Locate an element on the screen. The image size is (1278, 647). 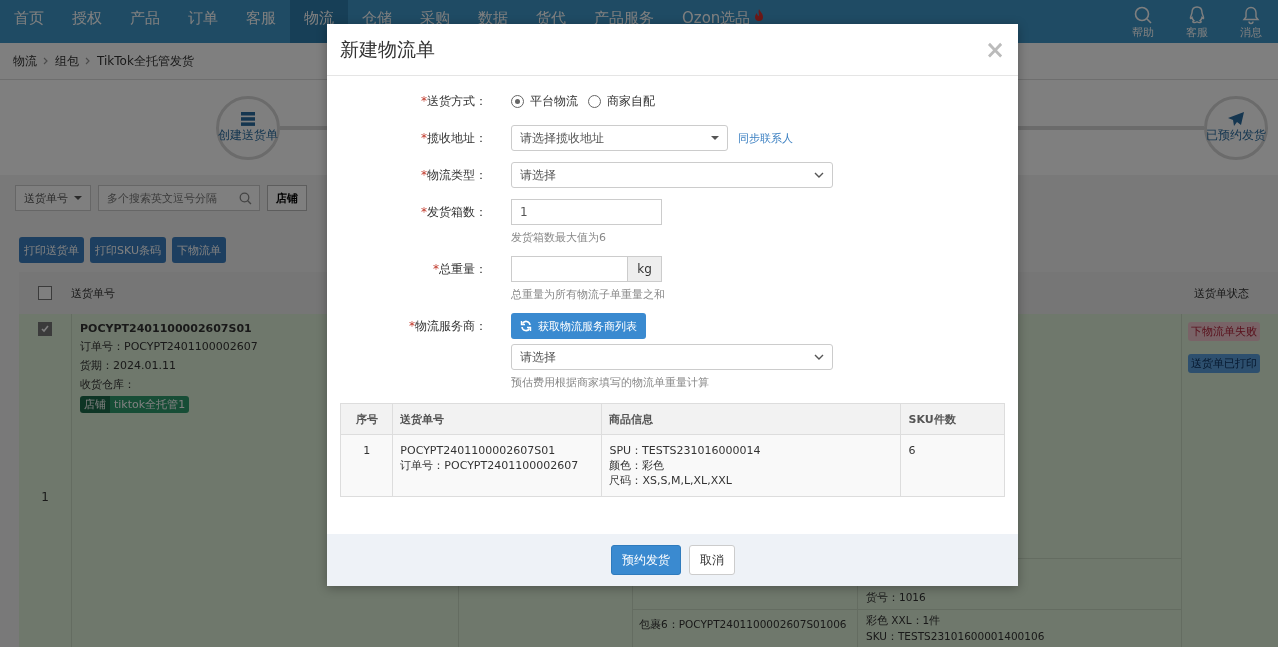
sku-text: SKU：TESTS23101600001400106 is located at coordinates (955, 637).